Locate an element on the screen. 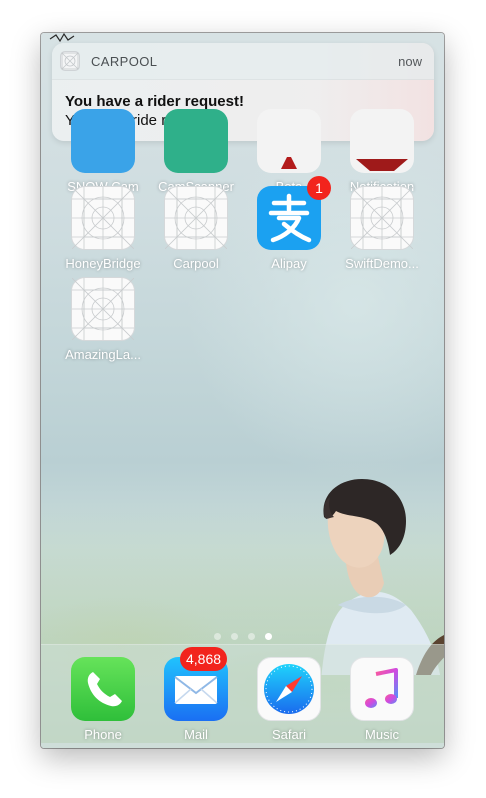  notification-header: CARPOOL now is located at coordinates (243, 61).